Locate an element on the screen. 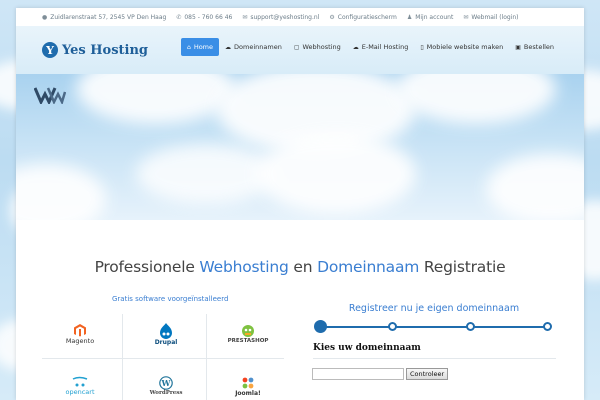 The height and width of the screenshot is (400, 600). check-domain-button: Controleer is located at coordinates (427, 374).